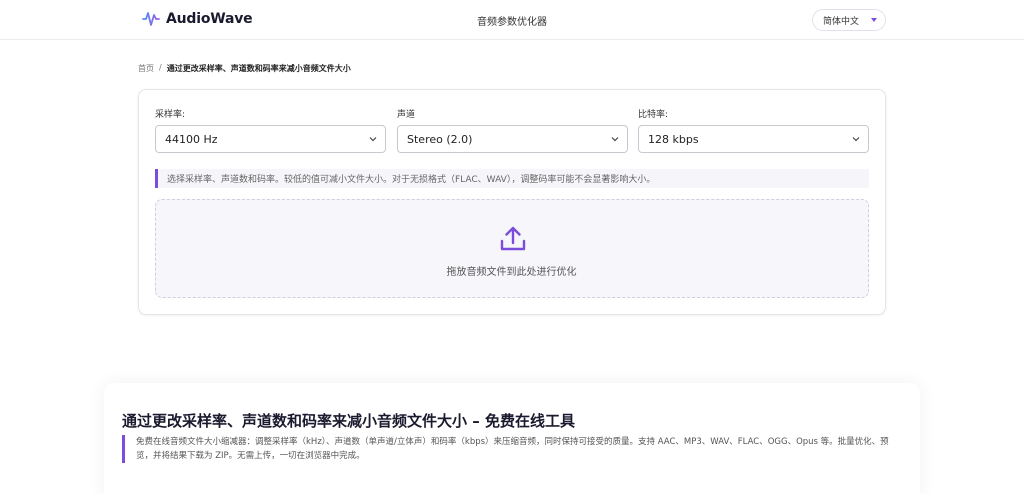 This screenshot has width=1024, height=494. What do you see at coordinates (170, 115) in the screenshot?
I see `sample-rate-label: 采样率:` at bounding box center [170, 115].